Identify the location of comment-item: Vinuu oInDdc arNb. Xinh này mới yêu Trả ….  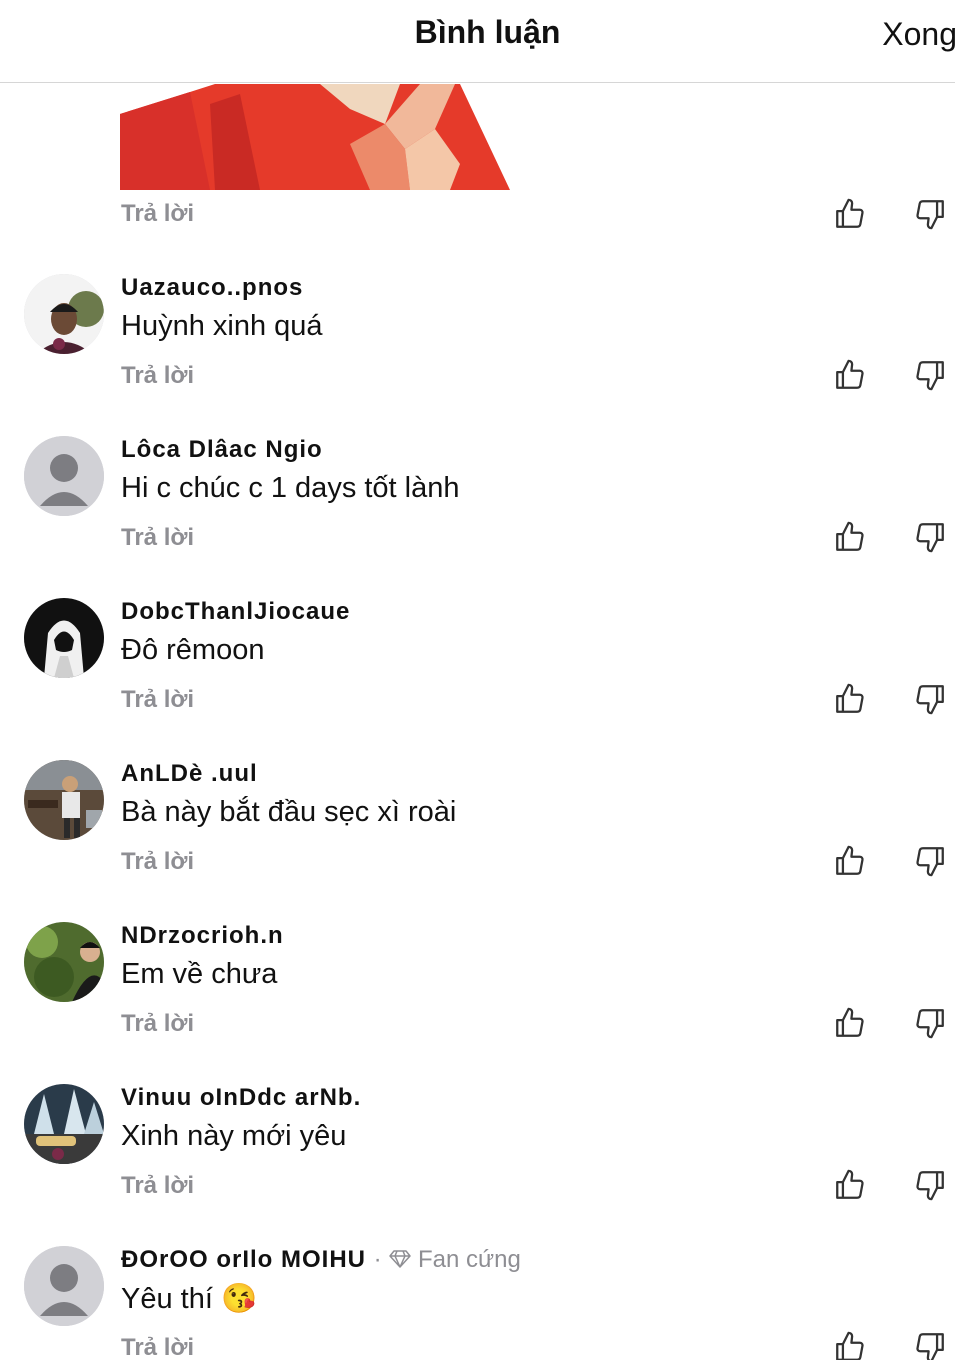
(477, 1165).